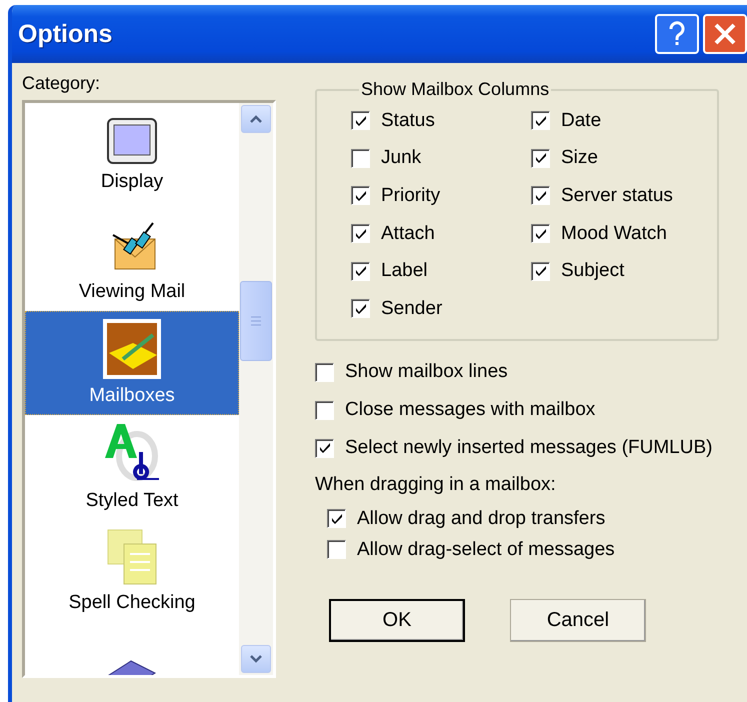 The height and width of the screenshot is (702, 747). What do you see at coordinates (455, 89) in the screenshot?
I see `group-title: Show Mailbox Columns` at bounding box center [455, 89].